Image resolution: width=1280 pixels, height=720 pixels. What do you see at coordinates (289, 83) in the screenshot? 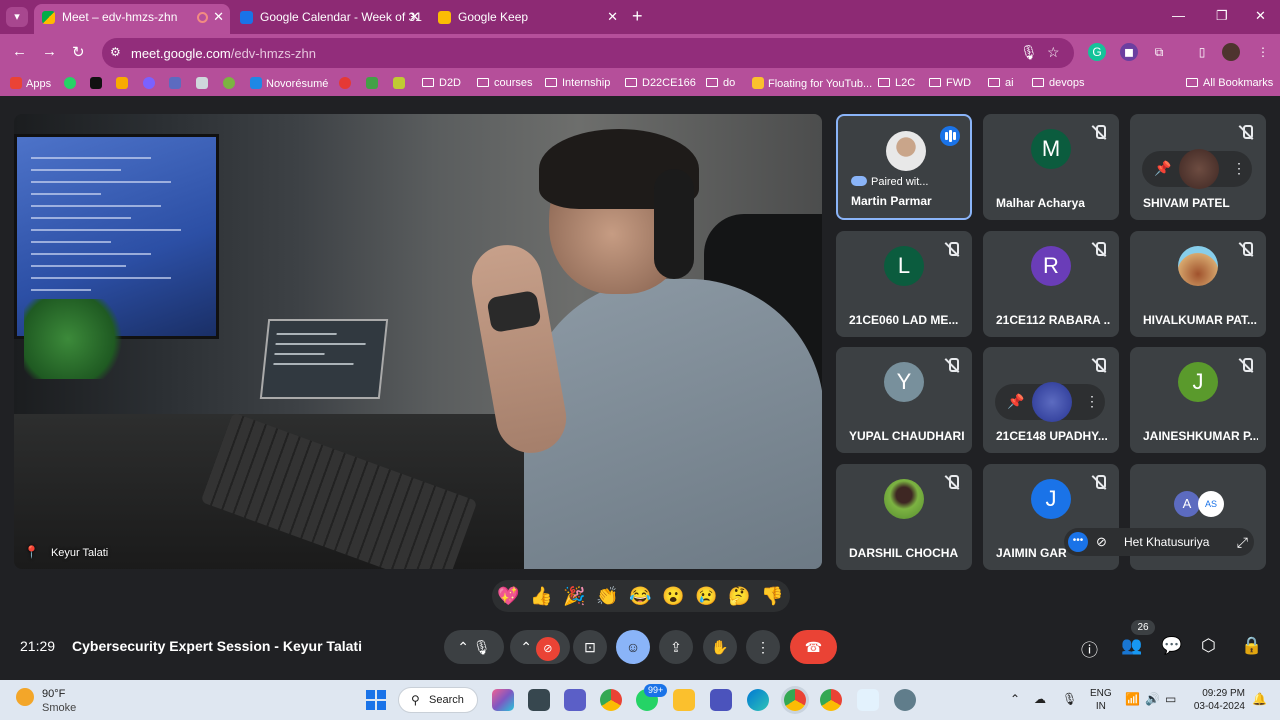
I see `bookmark-novoresume: Novorésumé` at bounding box center [289, 83].